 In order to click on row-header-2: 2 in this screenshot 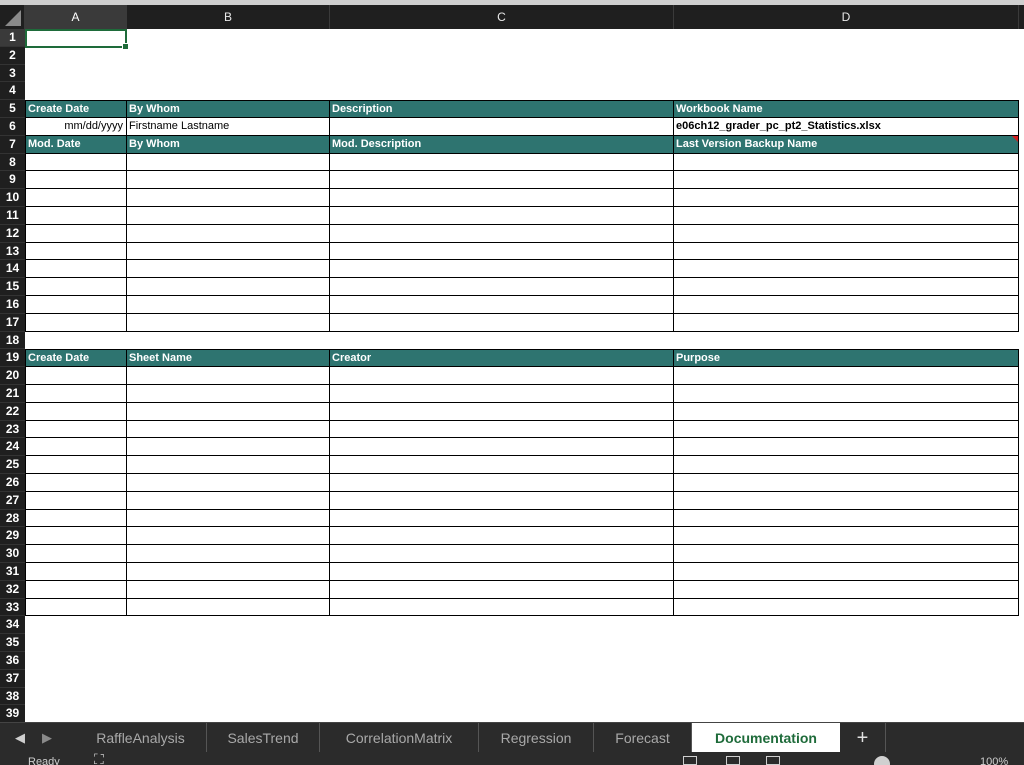, I will do `click(12, 56)`.